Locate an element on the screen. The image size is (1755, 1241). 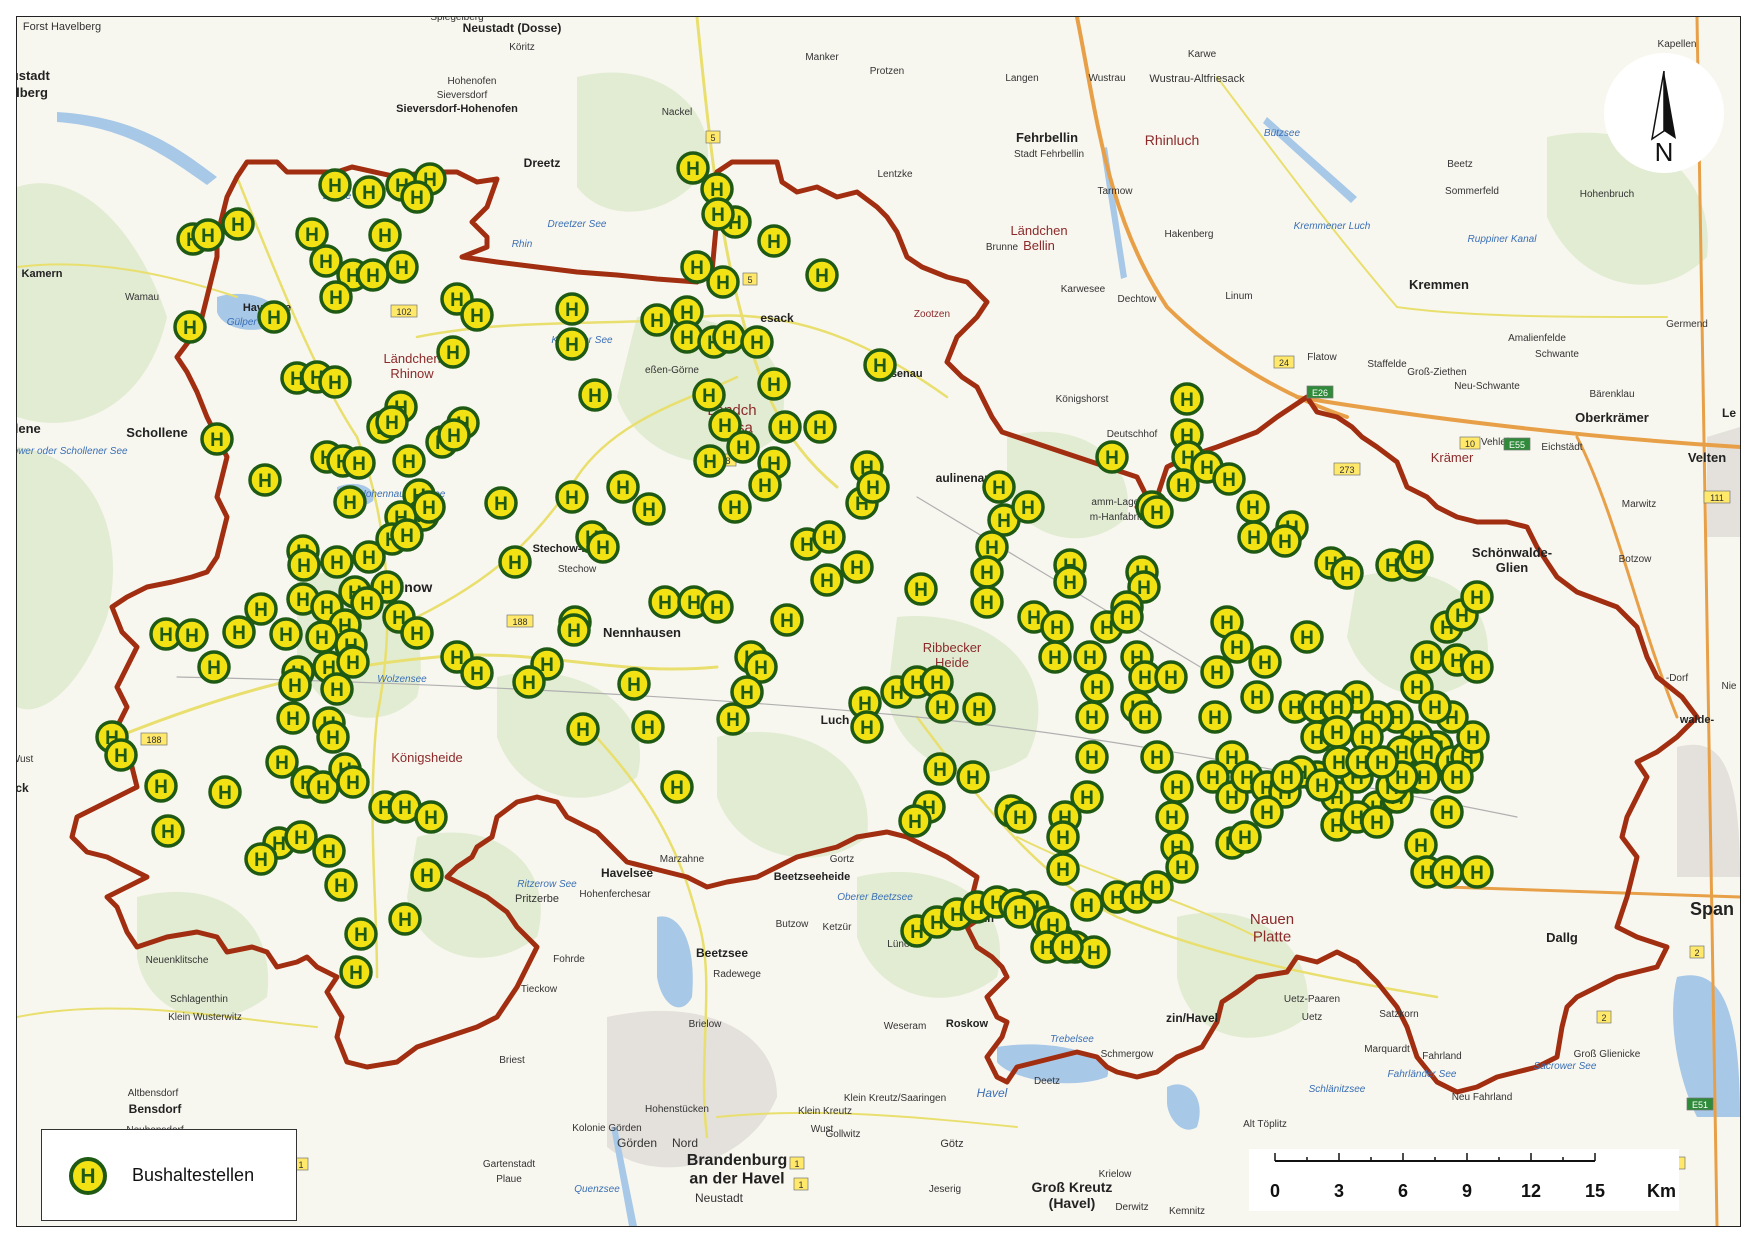
road-shield-E51: E51 is located at coordinates (1700, 1104).